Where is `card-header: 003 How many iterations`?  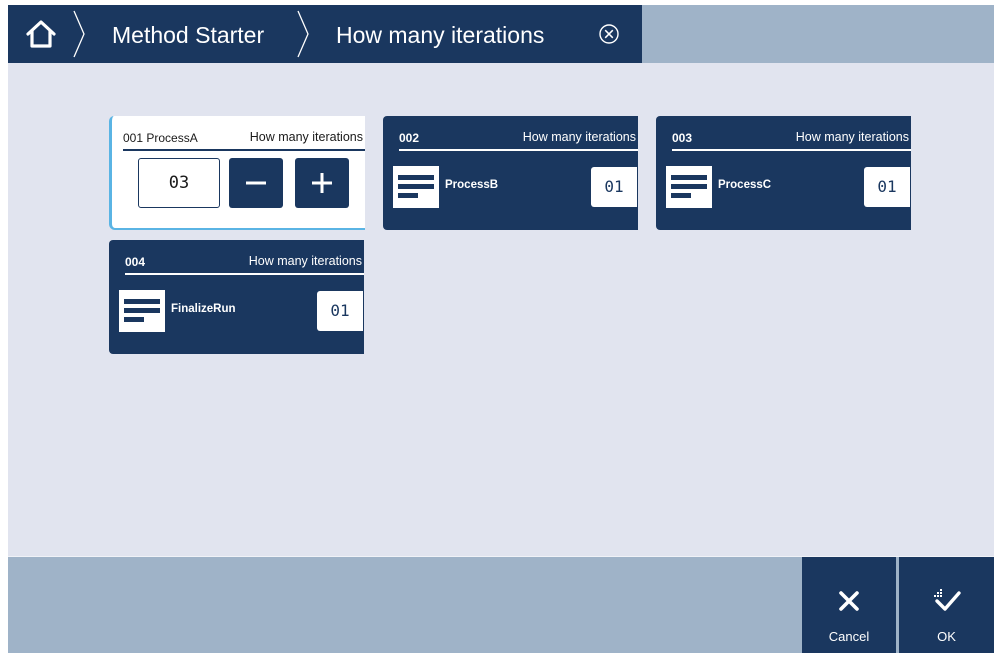
card-header: 003 How many iterations is located at coordinates (791, 140).